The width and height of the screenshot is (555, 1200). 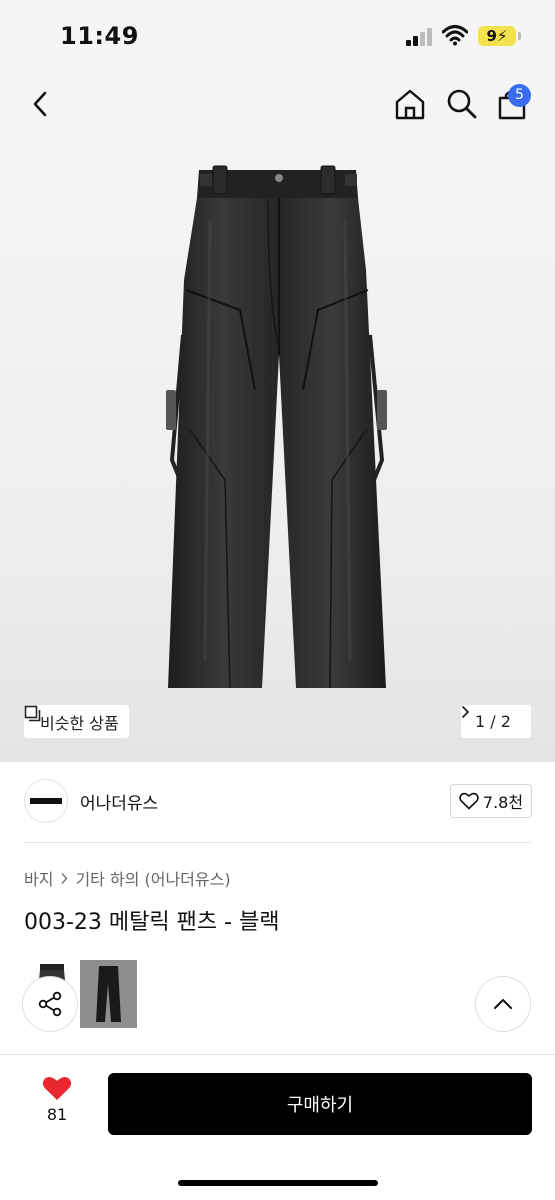 What do you see at coordinates (57, 1114) in the screenshot?
I see `wishlist-count: 81` at bounding box center [57, 1114].